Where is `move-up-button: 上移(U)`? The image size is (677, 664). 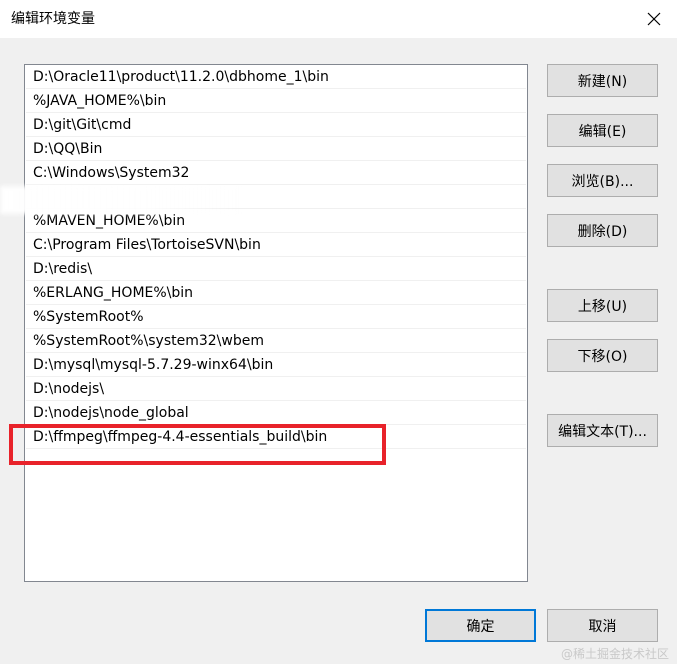
move-up-button: 上移(U) is located at coordinates (602, 305).